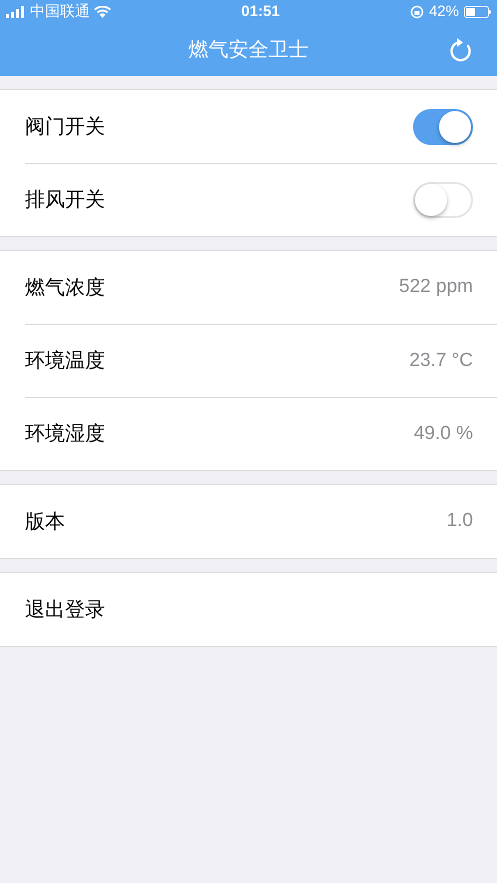 The height and width of the screenshot is (883, 497). What do you see at coordinates (65, 200) in the screenshot?
I see `row-label: 排风开关` at bounding box center [65, 200].